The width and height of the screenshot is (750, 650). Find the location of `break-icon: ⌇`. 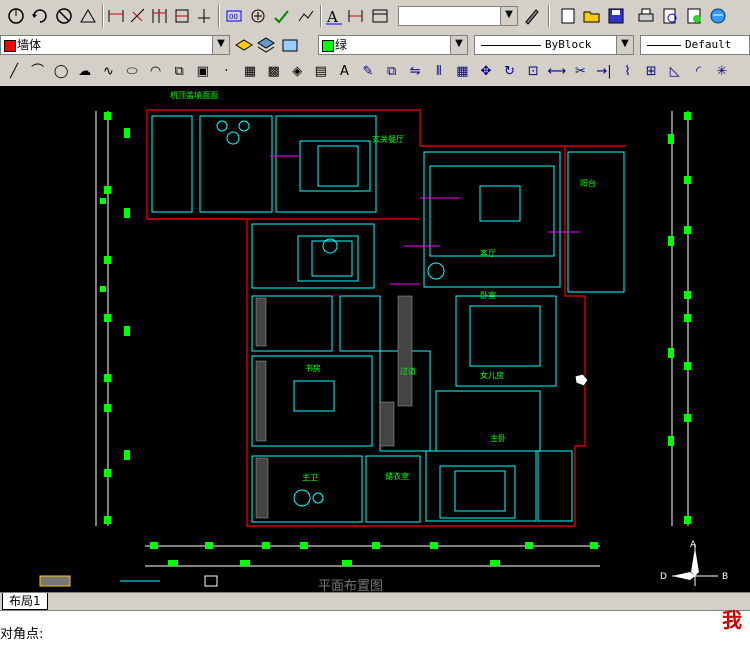

break-icon: ⌇ is located at coordinates (628, 72).